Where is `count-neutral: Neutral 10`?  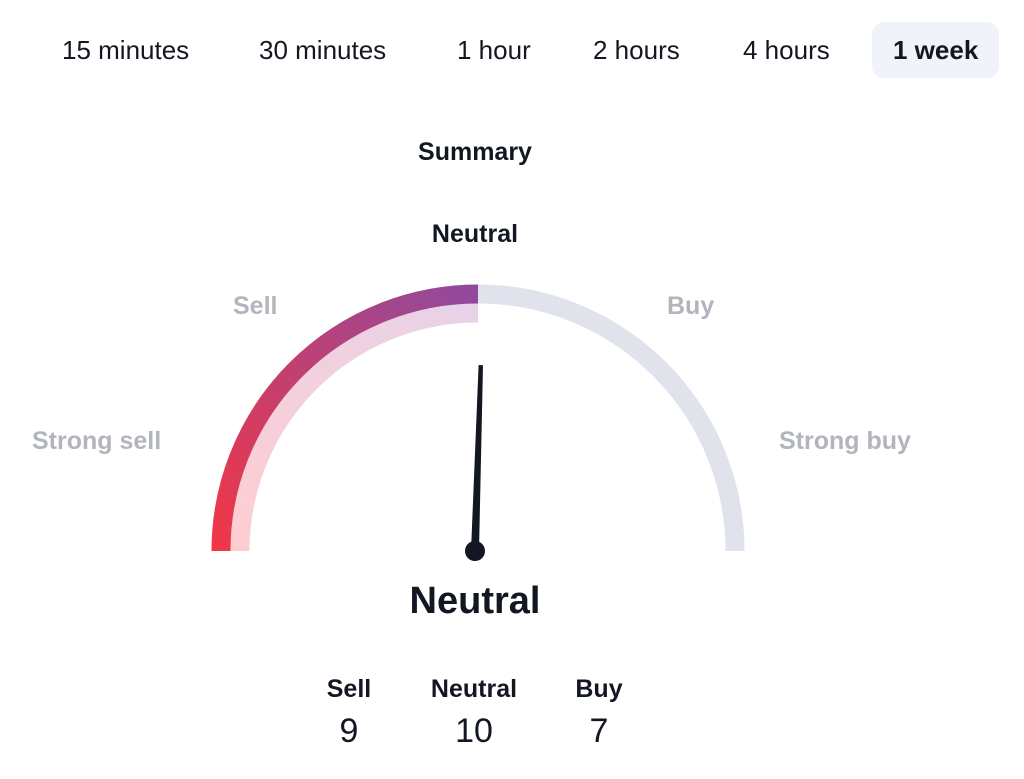
count-neutral: Neutral 10 is located at coordinates (474, 711).